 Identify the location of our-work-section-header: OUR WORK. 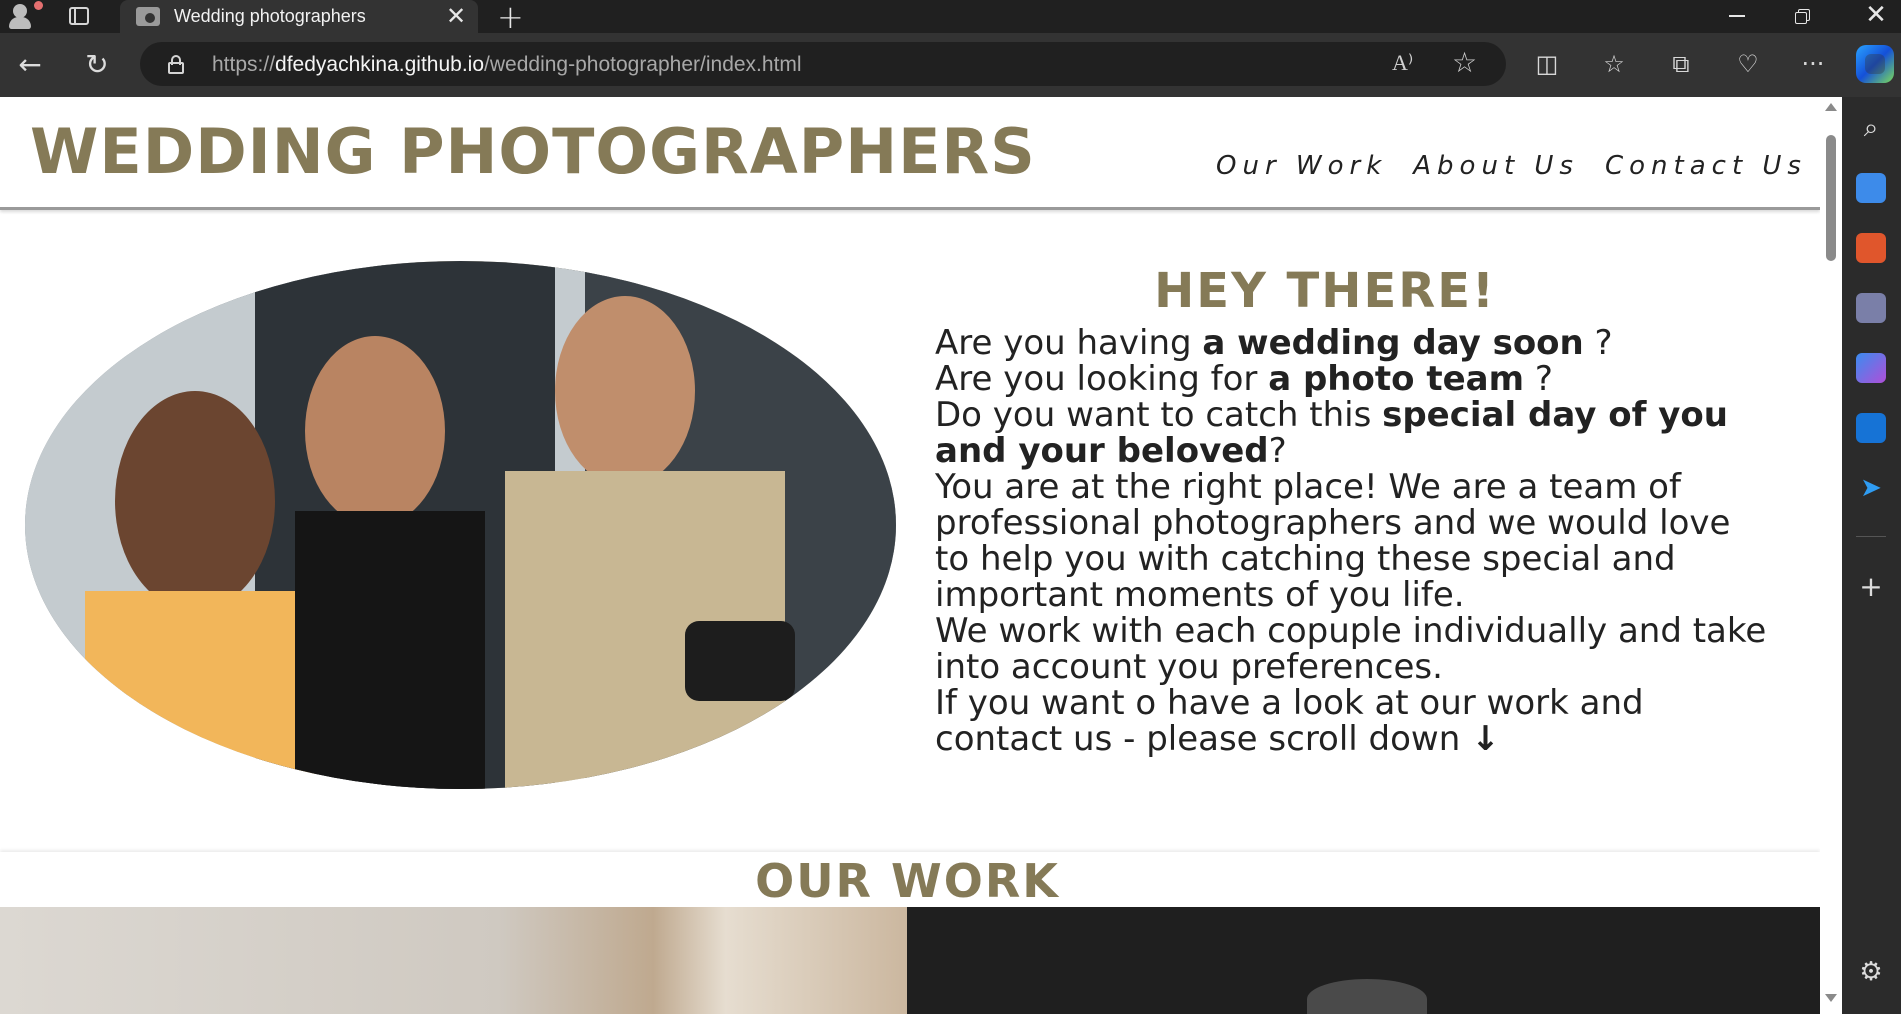
(910, 880).